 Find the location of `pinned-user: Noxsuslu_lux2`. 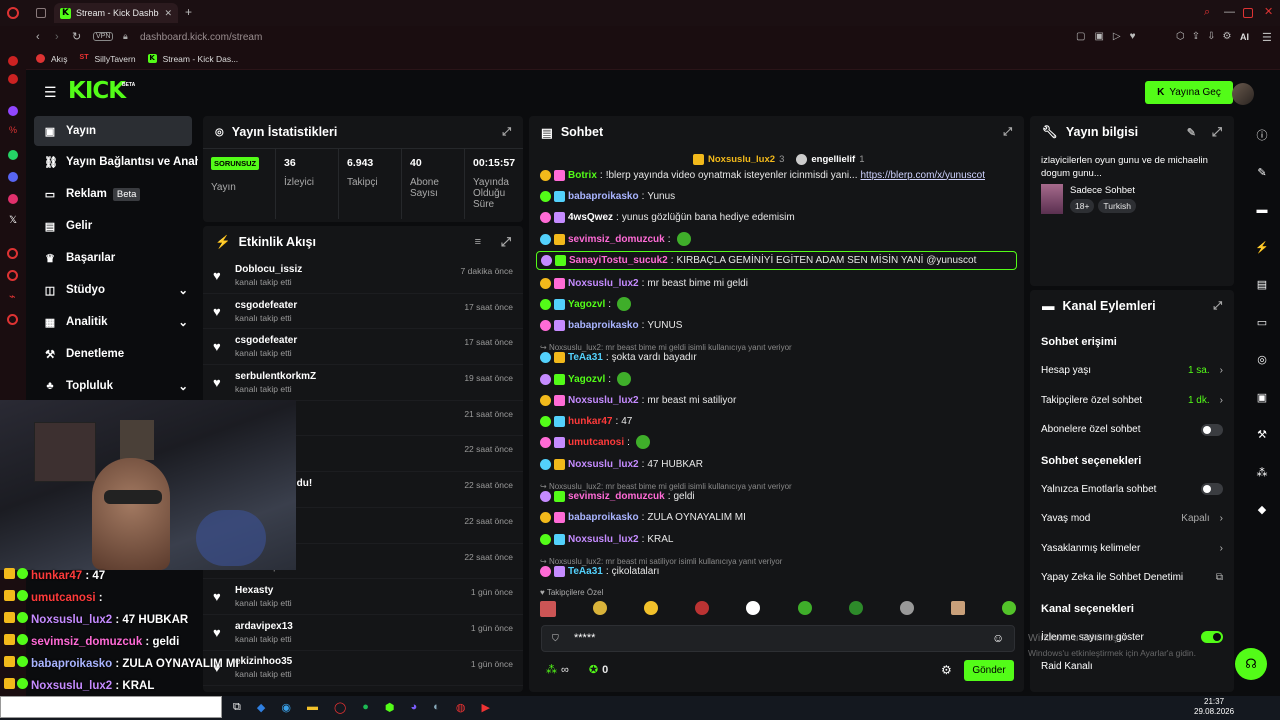

pinned-user: Noxsuslu_lux2 is located at coordinates (741, 159).